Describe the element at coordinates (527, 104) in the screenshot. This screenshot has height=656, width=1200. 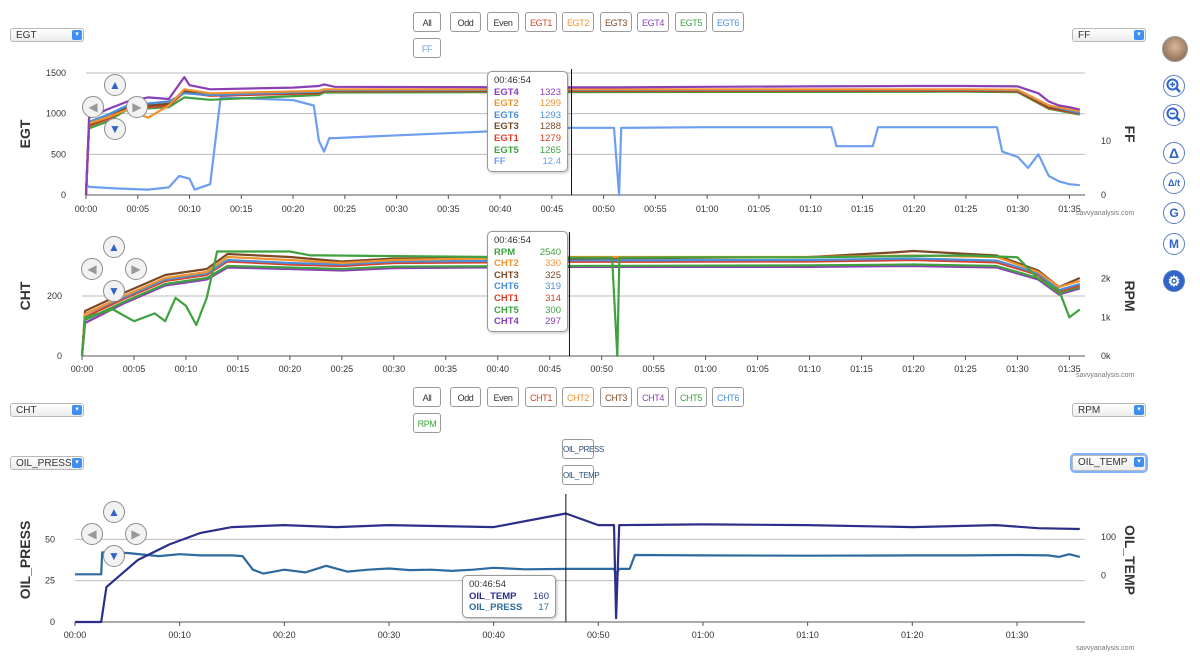
I see `tooltip-row: EGT2 1299` at that location.